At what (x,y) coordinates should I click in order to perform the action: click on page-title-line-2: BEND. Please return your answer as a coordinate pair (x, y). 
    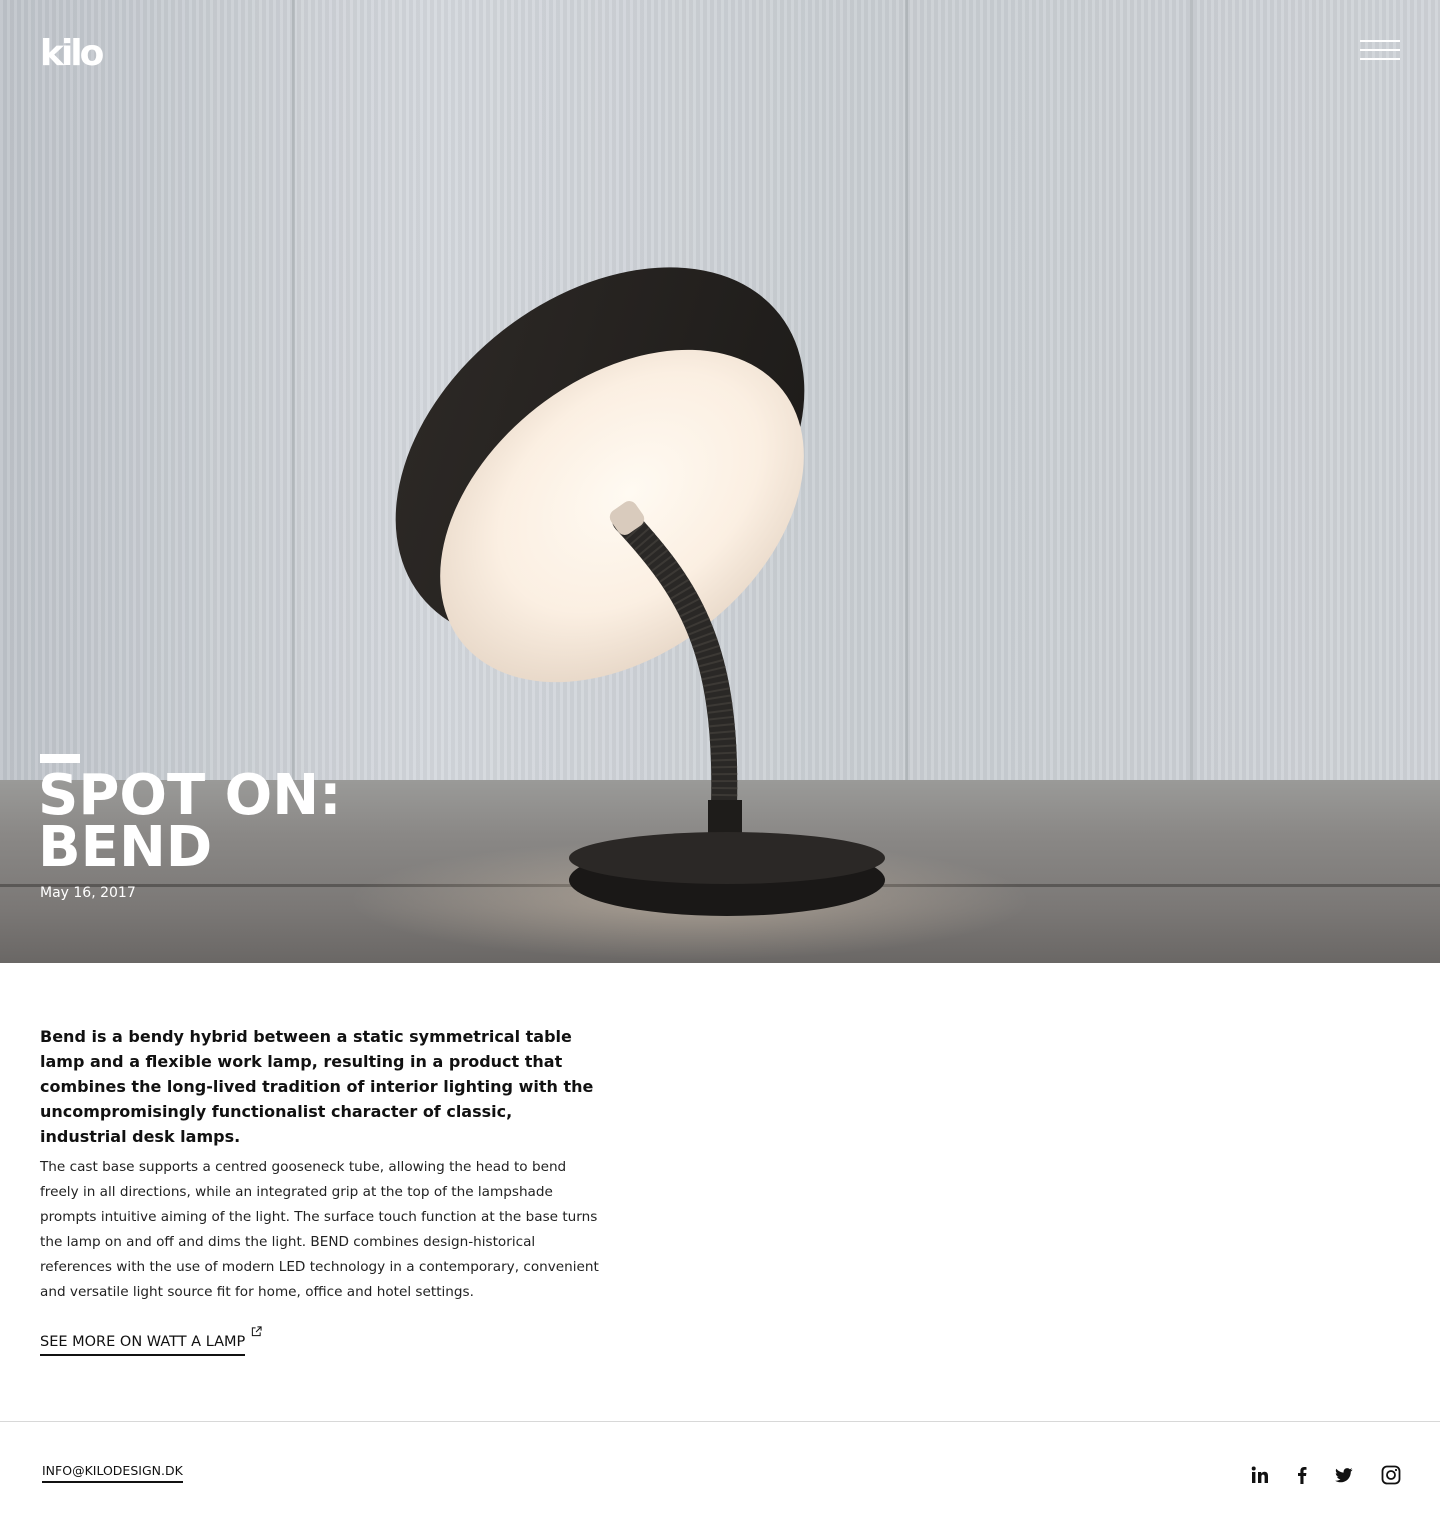
    Looking at the image, I should click on (125, 847).